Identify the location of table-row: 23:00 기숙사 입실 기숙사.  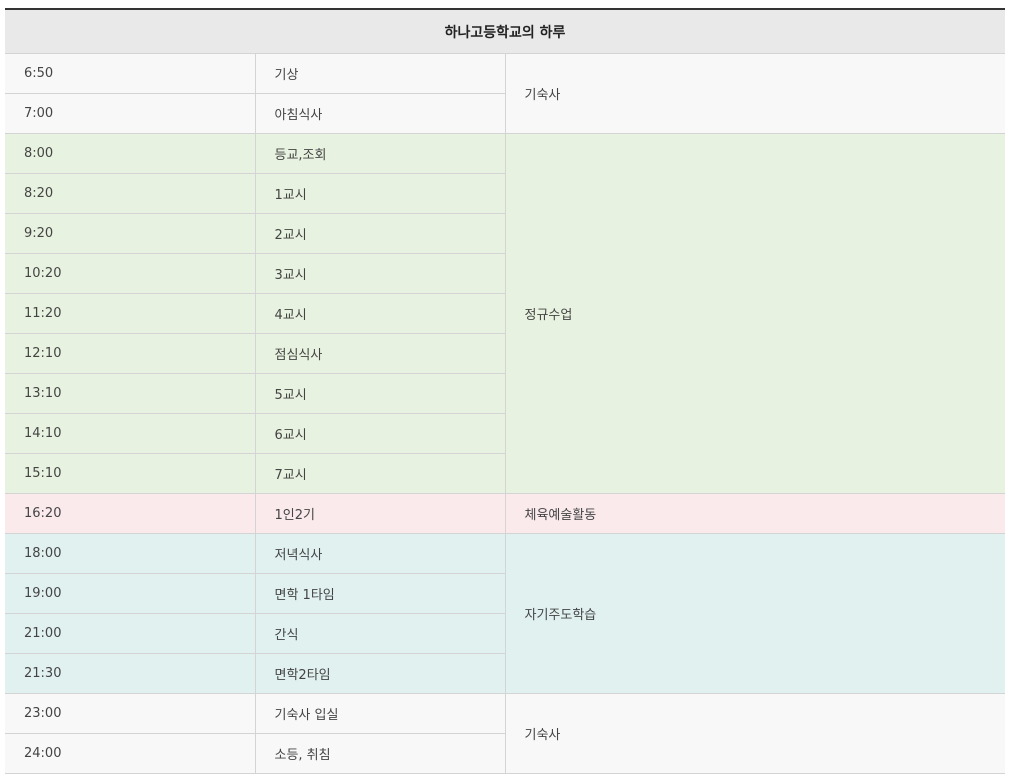
(505, 733).